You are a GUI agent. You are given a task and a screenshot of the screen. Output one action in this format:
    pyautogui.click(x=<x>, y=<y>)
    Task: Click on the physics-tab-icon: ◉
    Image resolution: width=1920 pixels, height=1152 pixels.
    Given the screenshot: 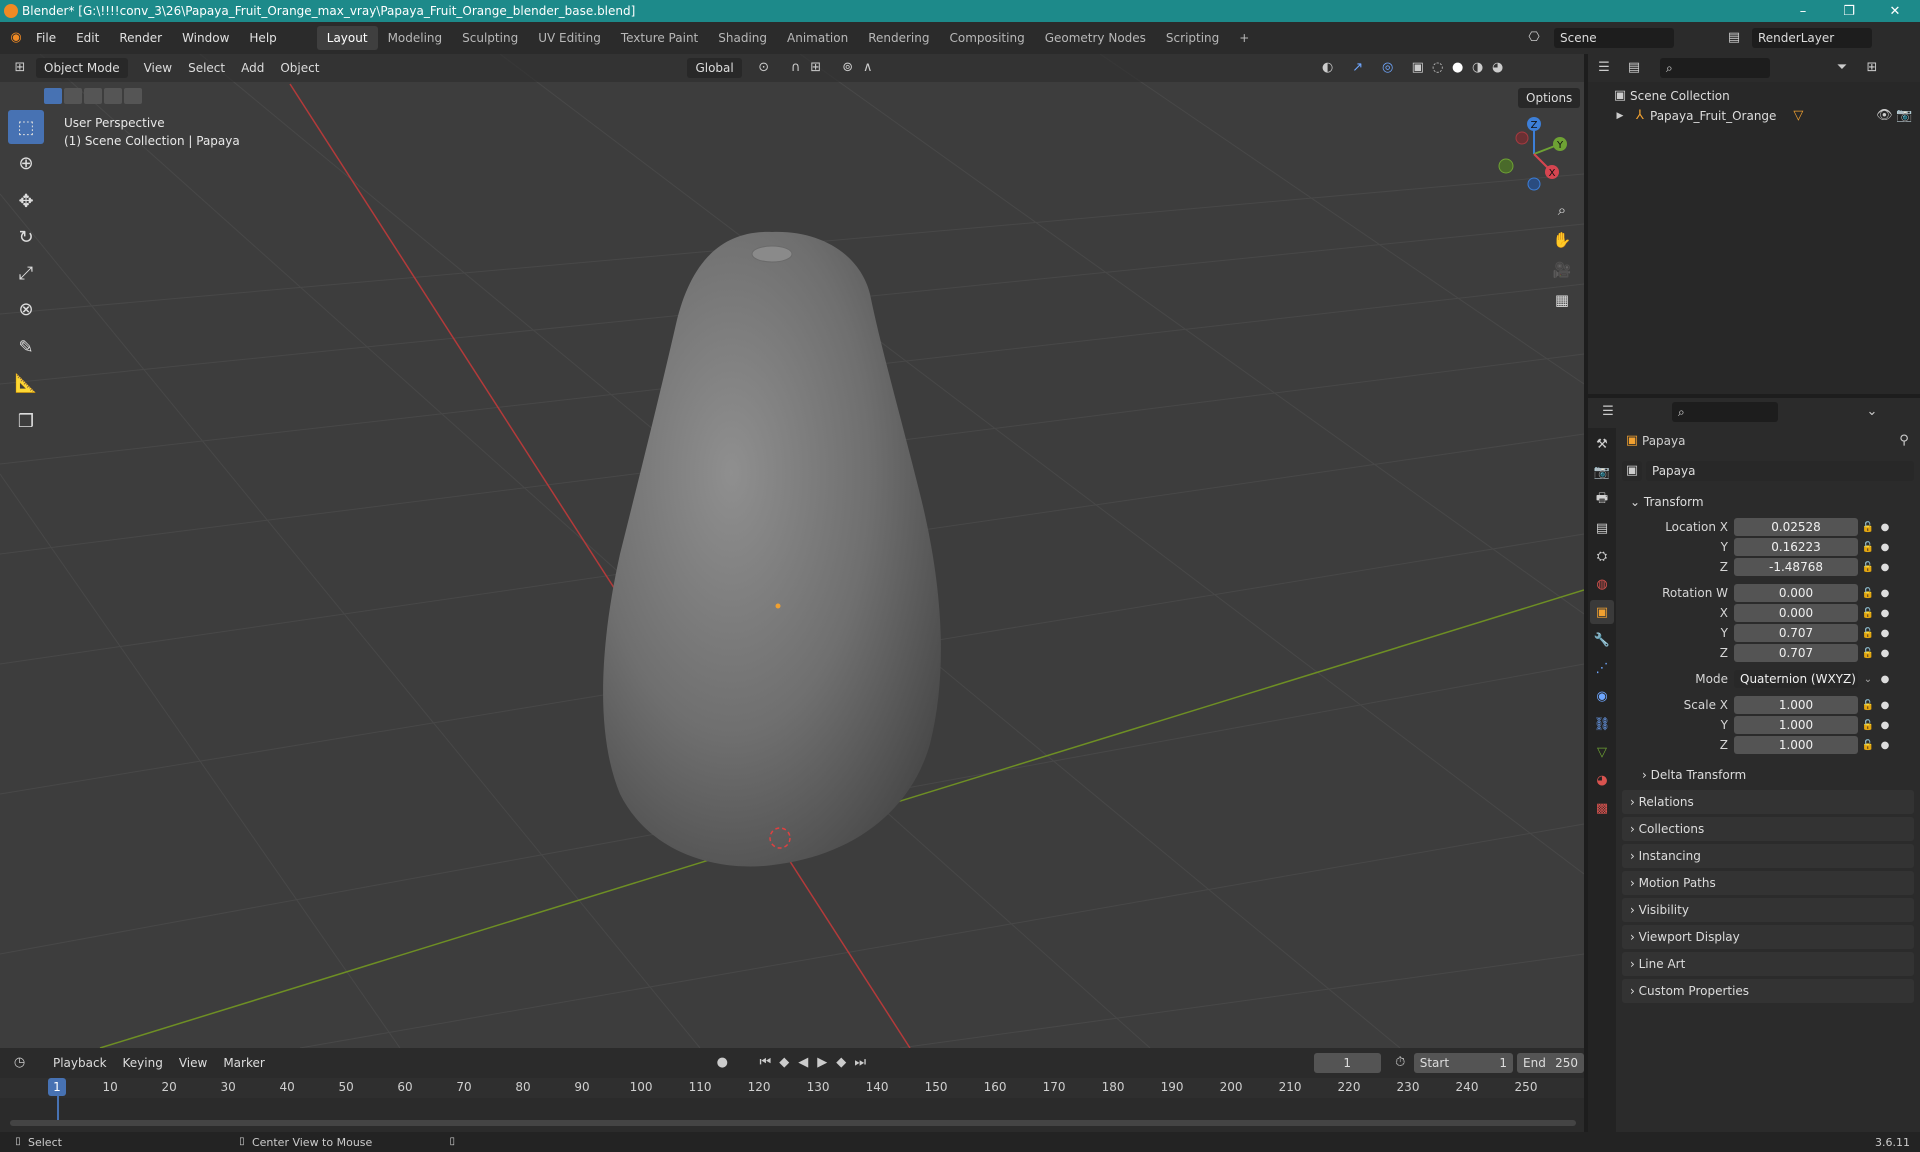 What is the action you would take?
    pyautogui.click(x=1602, y=696)
    